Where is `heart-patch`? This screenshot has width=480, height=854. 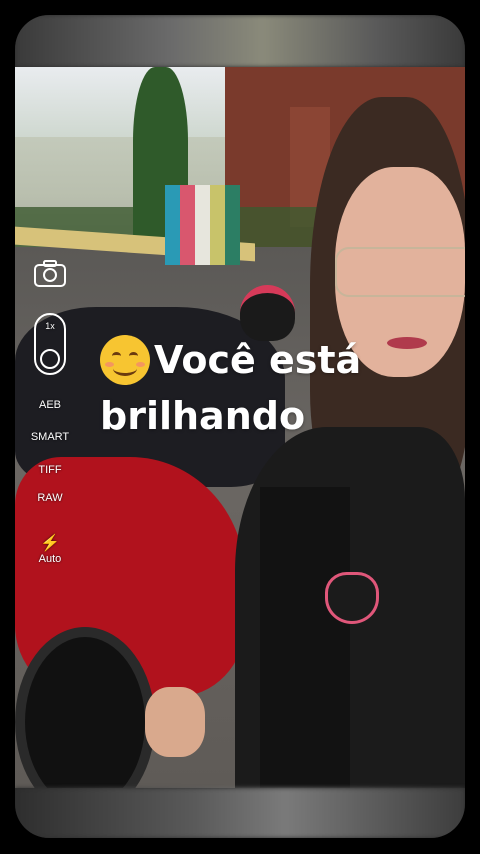
heart-patch is located at coordinates (352, 598).